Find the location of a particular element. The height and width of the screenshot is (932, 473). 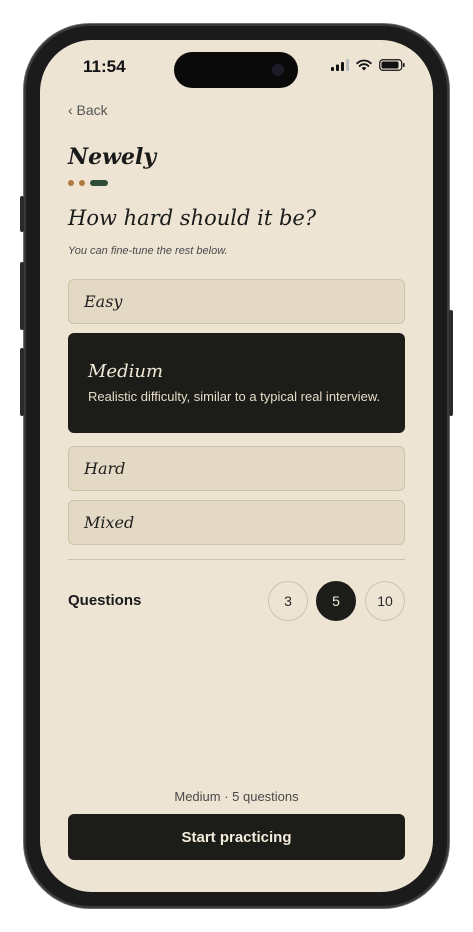

difficulty-option-hard: Hard is located at coordinates (236, 468).